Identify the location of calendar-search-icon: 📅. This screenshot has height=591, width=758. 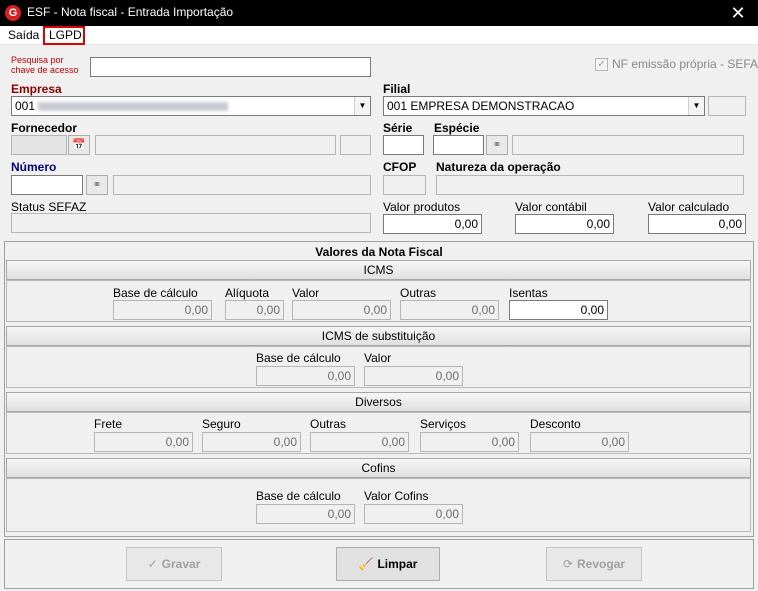
(79, 145).